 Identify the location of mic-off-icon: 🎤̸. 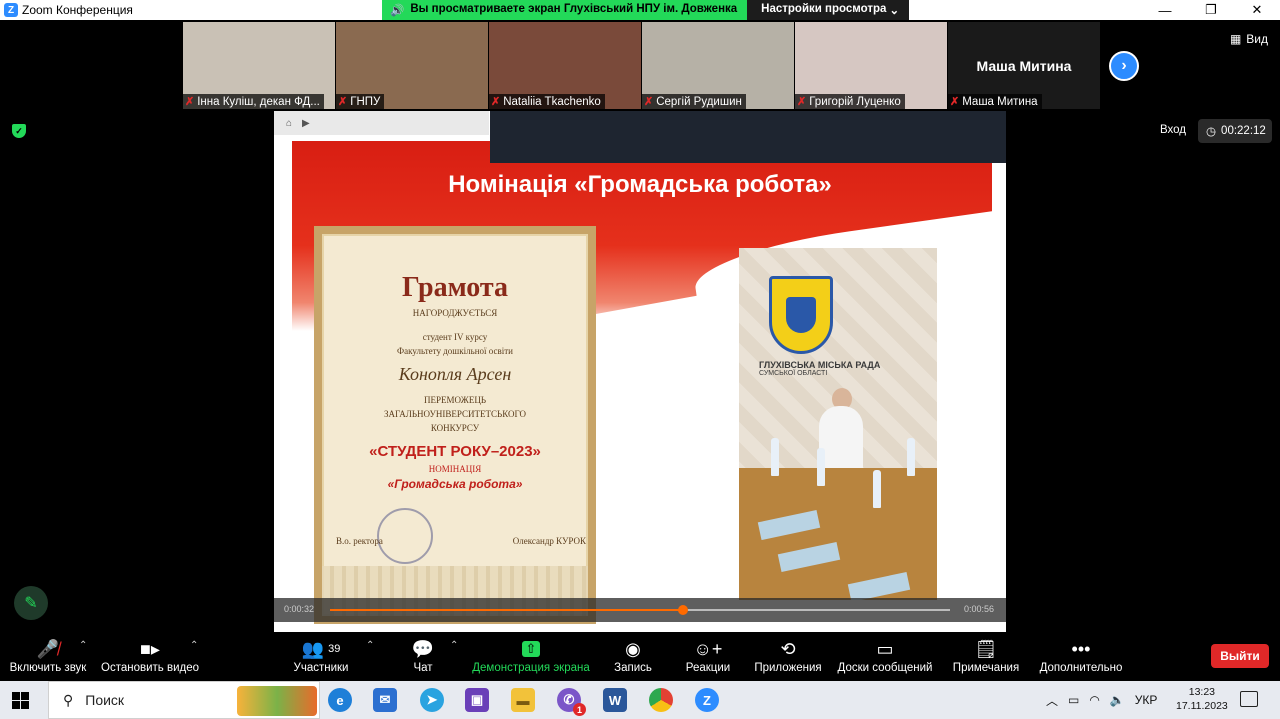
(48, 648).